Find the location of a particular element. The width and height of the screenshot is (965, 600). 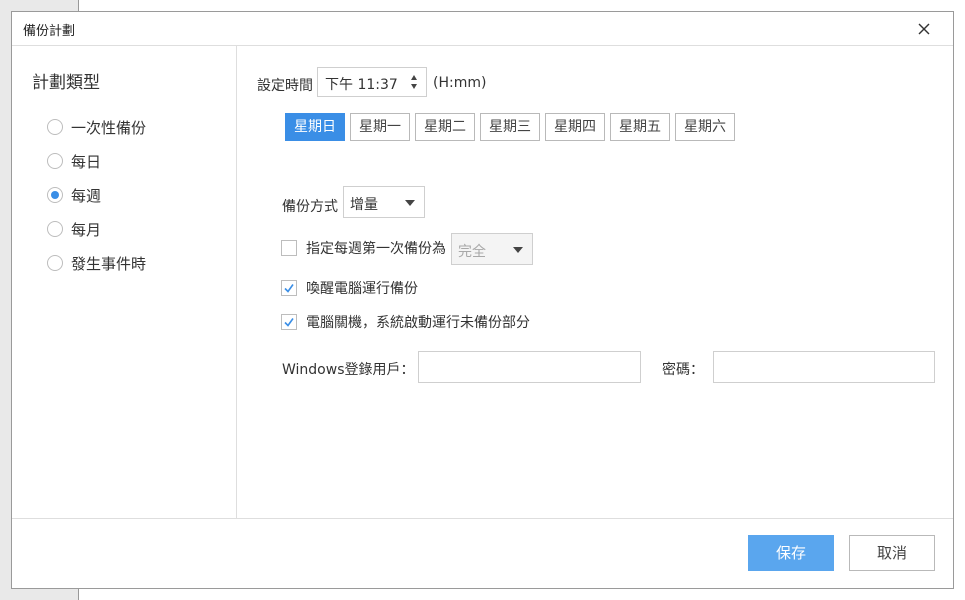

time-label: 設定時間 is located at coordinates (285, 86).